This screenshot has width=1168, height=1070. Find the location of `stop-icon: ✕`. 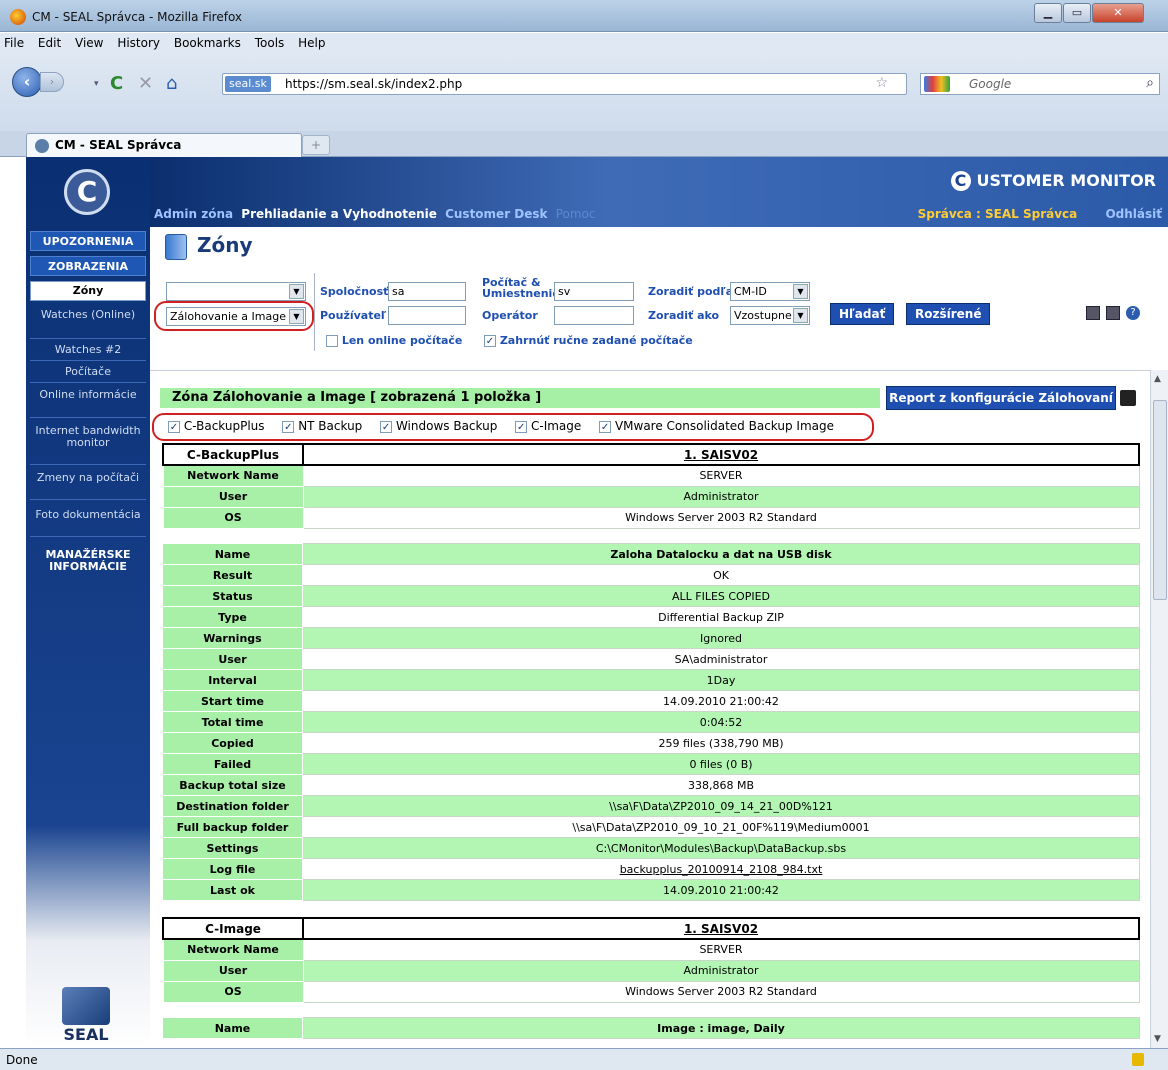

stop-icon: ✕ is located at coordinates (145, 83).